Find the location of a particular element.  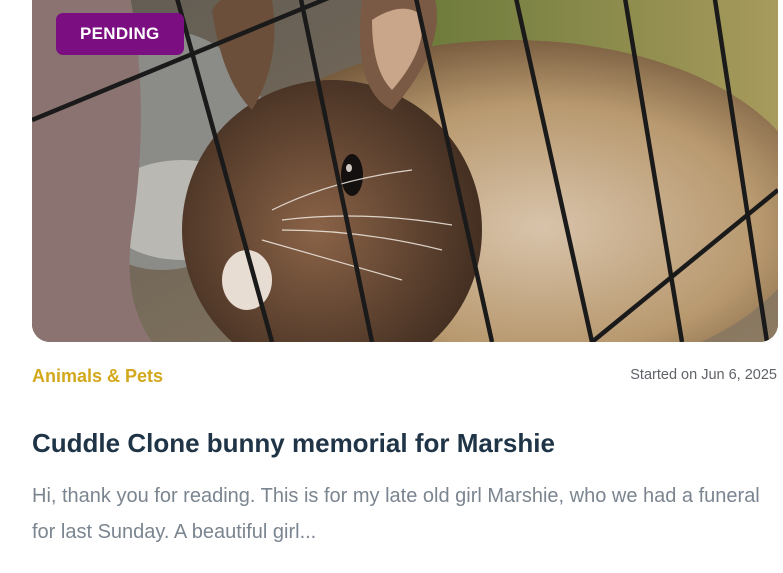

start-date: Started on Jun 6, 2025 is located at coordinates (703, 375).